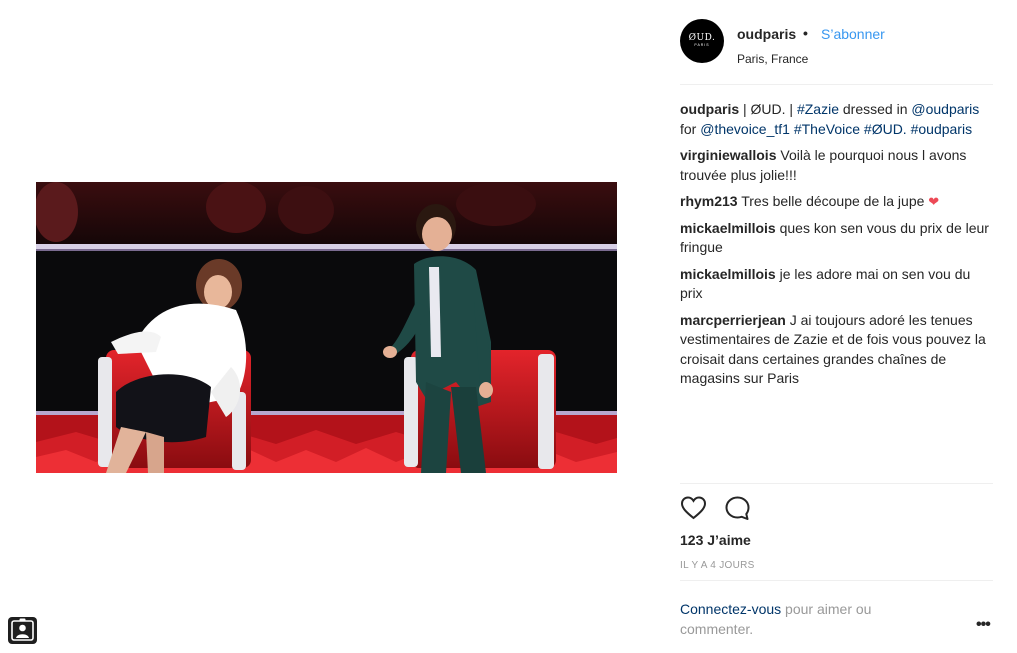  Describe the element at coordinates (766, 34) in the screenshot. I see `username-link: oudparis` at that location.